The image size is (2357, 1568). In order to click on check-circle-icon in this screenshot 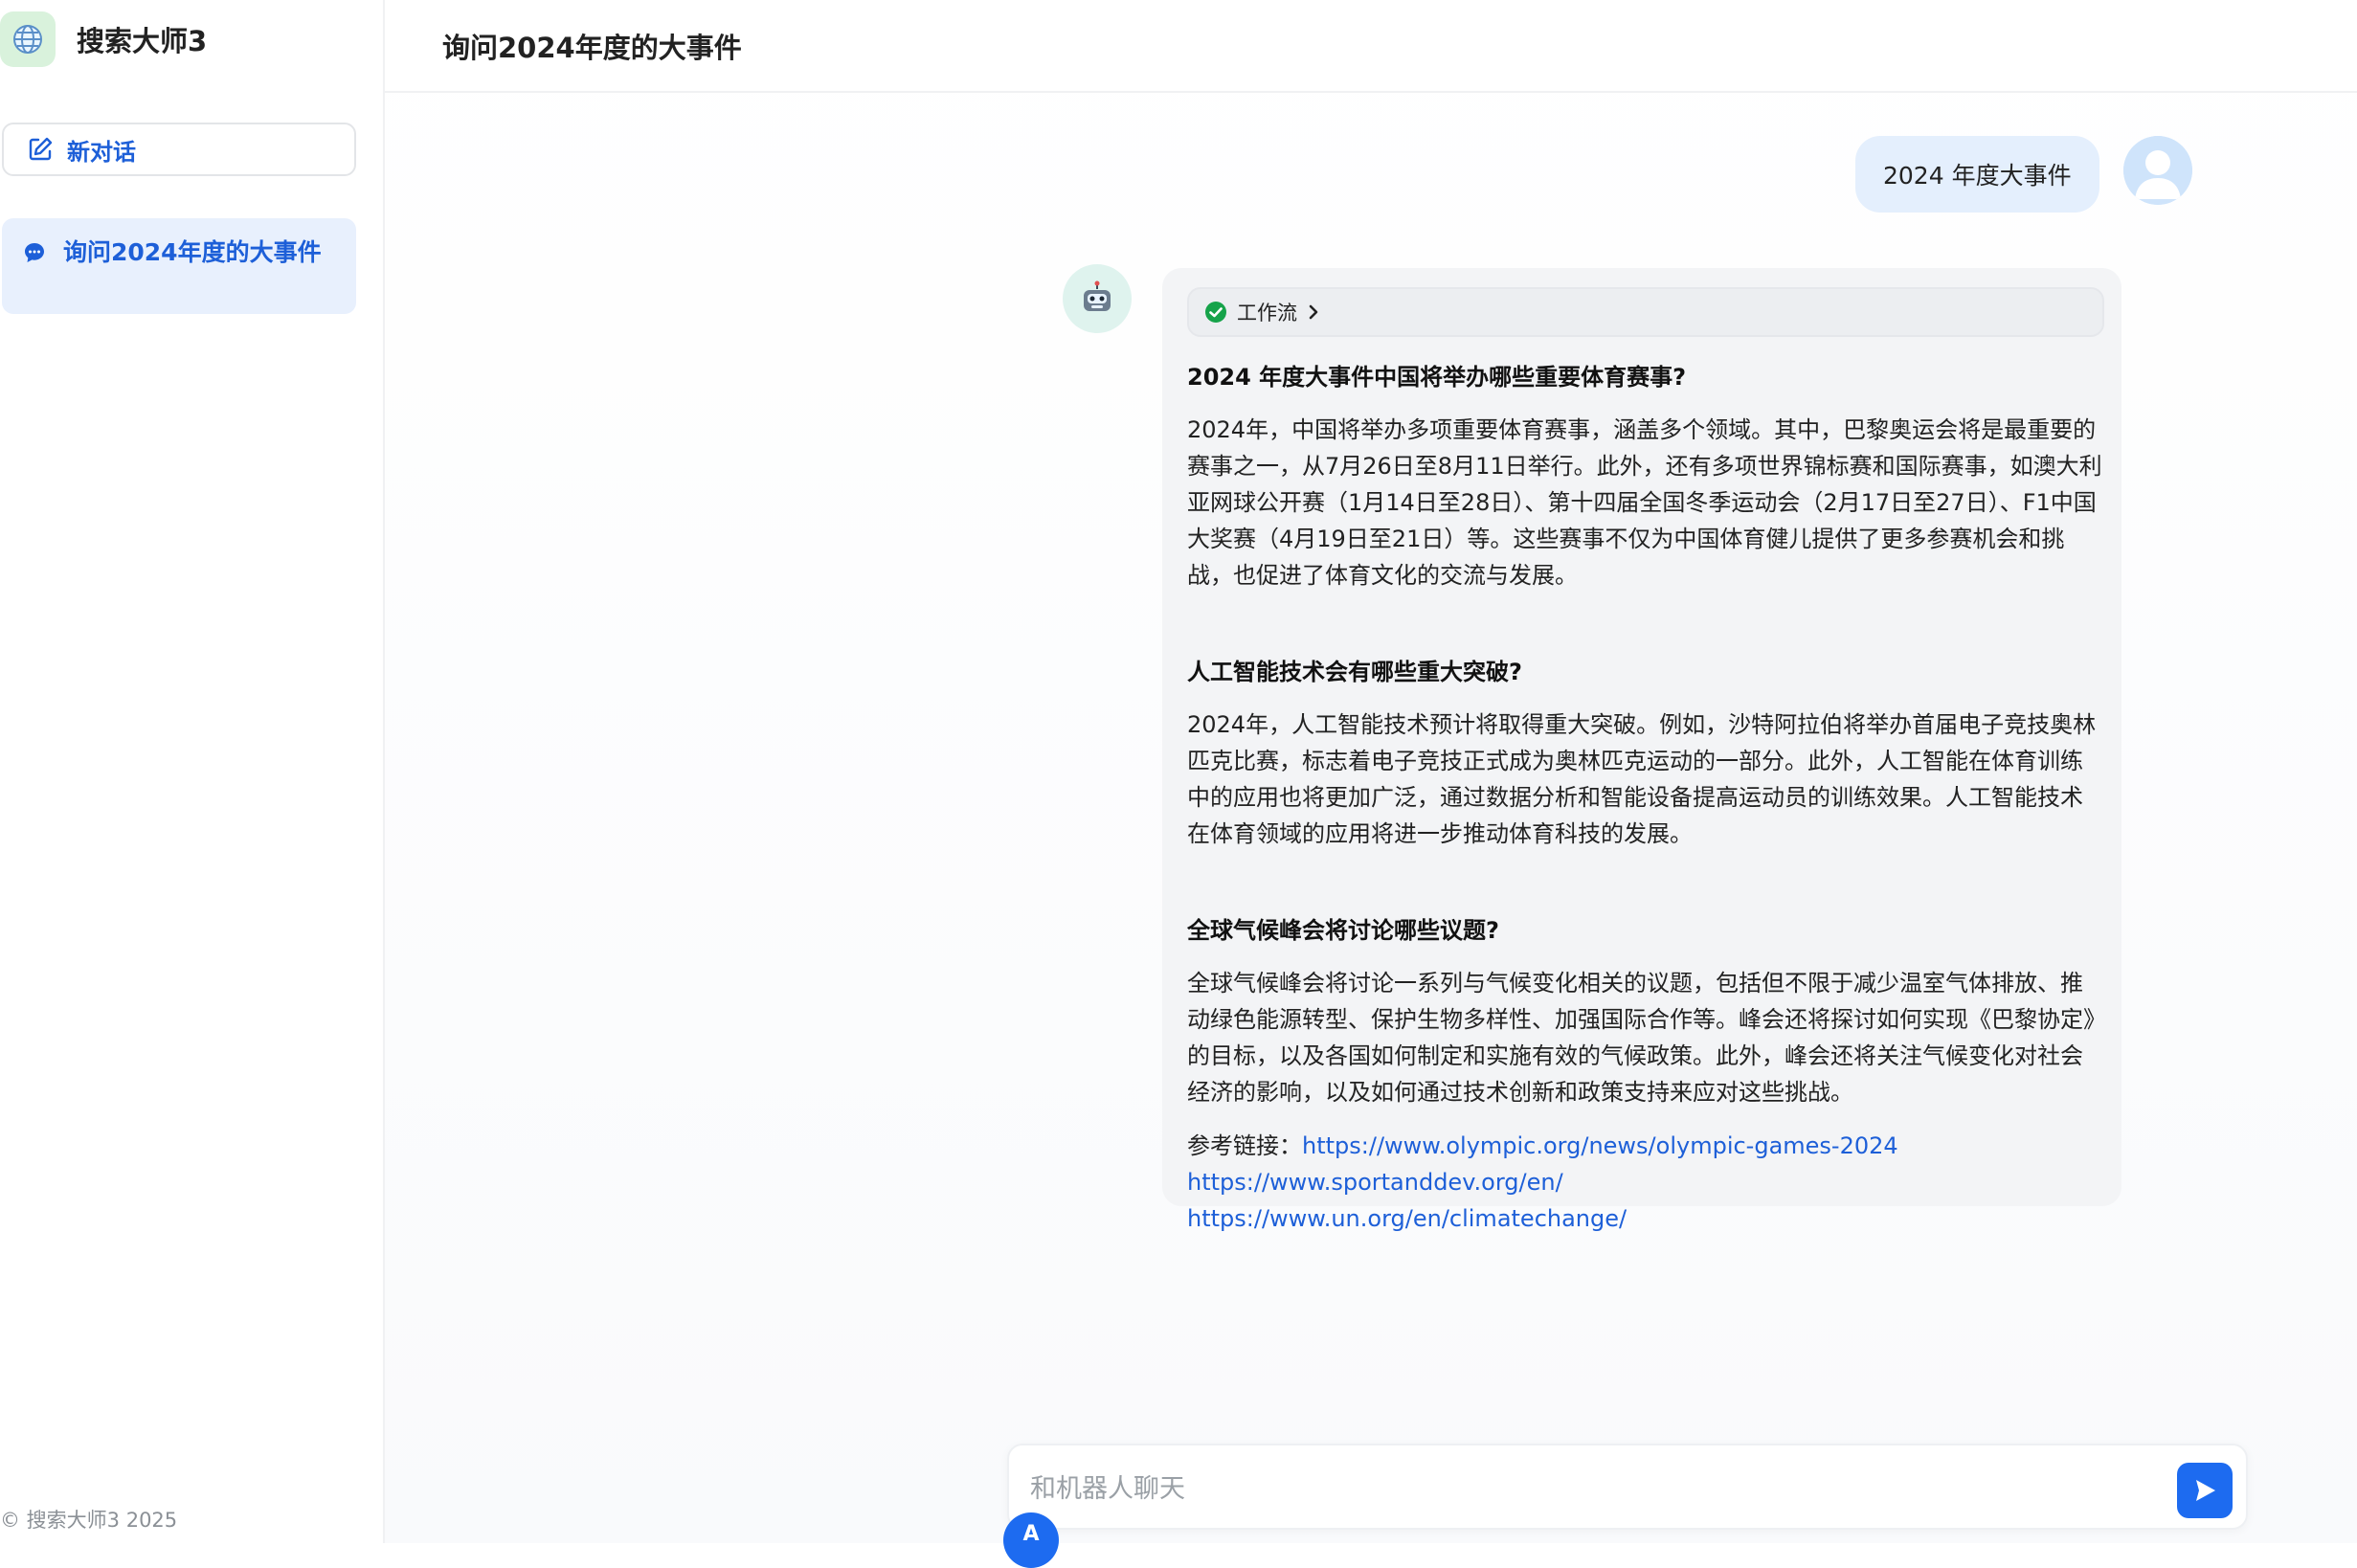, I will do `click(1215, 313)`.